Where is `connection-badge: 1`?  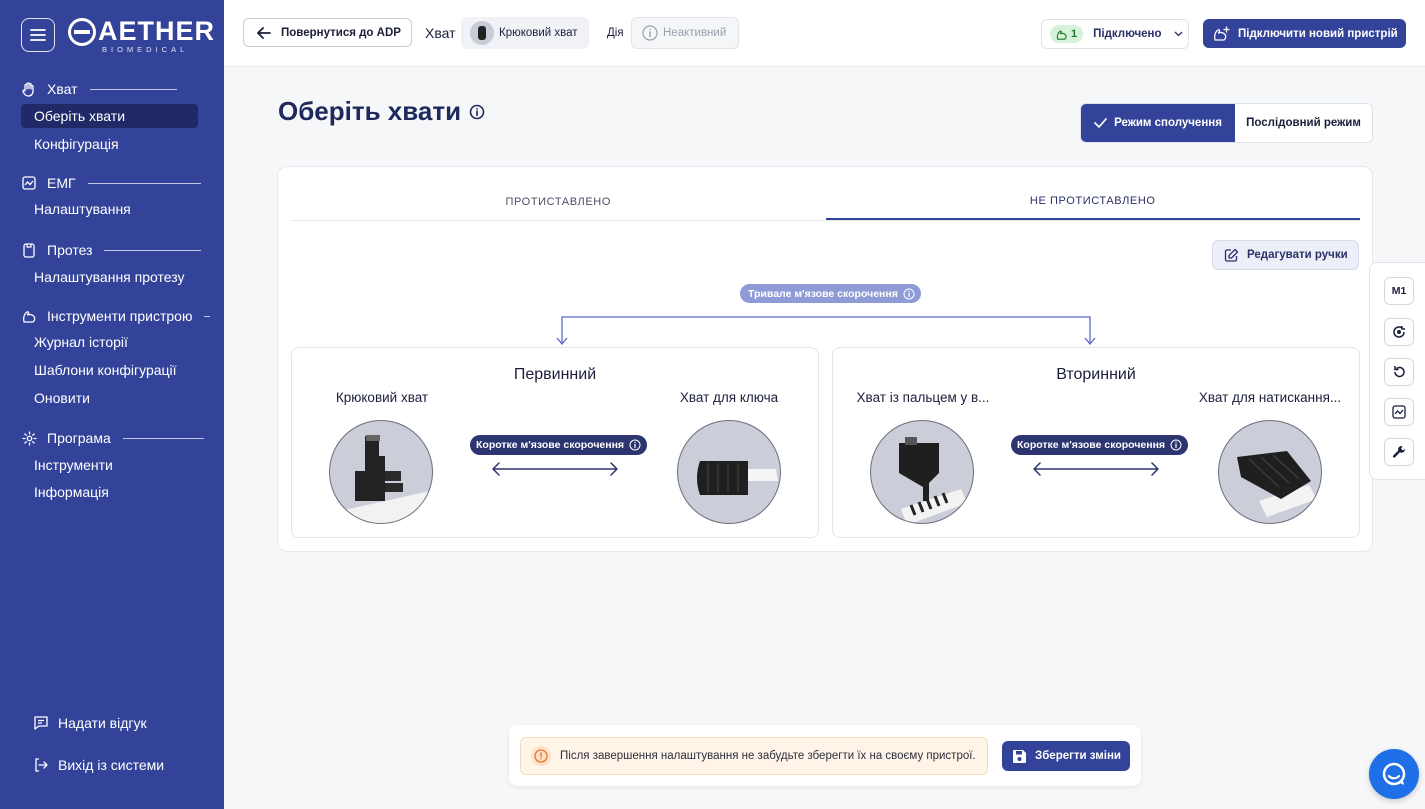 connection-badge: 1 is located at coordinates (1067, 34).